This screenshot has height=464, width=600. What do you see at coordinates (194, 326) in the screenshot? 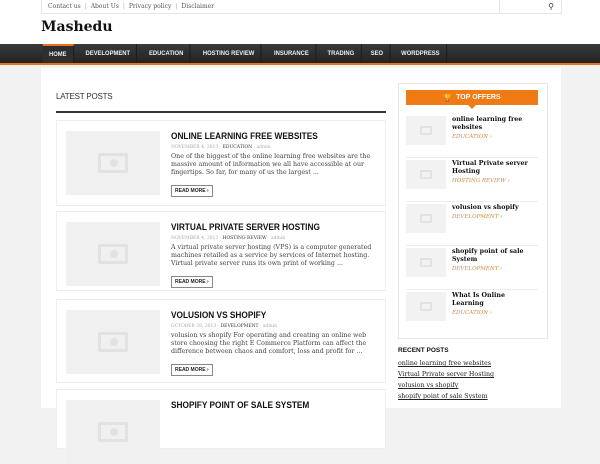
I see `post-date: OCTOBER 28, 2013` at bounding box center [194, 326].